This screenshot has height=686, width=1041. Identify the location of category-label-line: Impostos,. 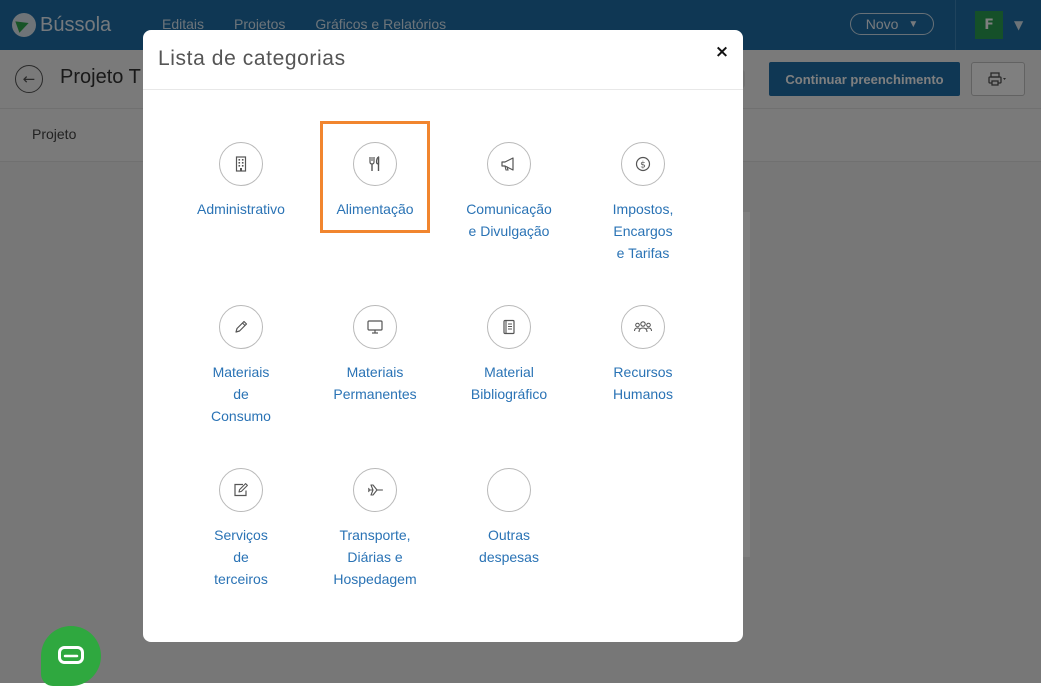
(643, 209).